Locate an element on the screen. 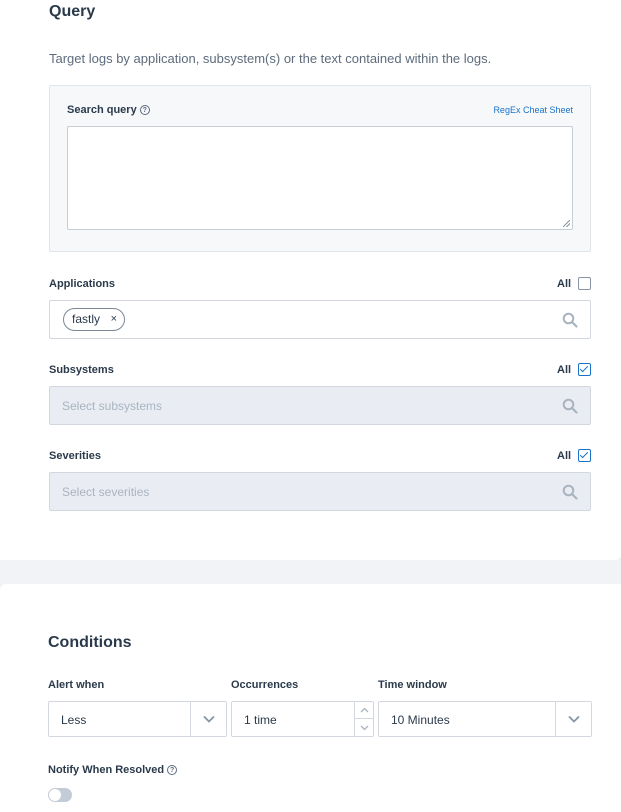 The height and width of the screenshot is (812, 621). application-chip: fastly × is located at coordinates (94, 319).